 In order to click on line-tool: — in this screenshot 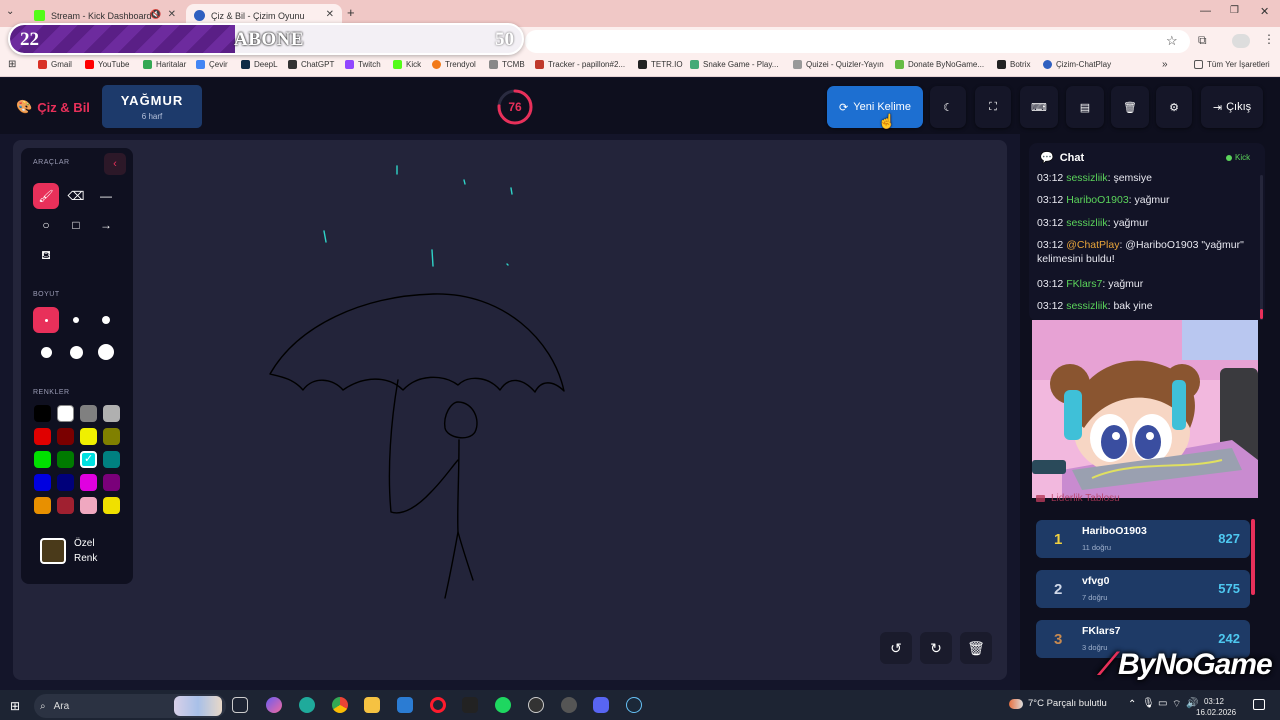, I will do `click(106, 196)`.